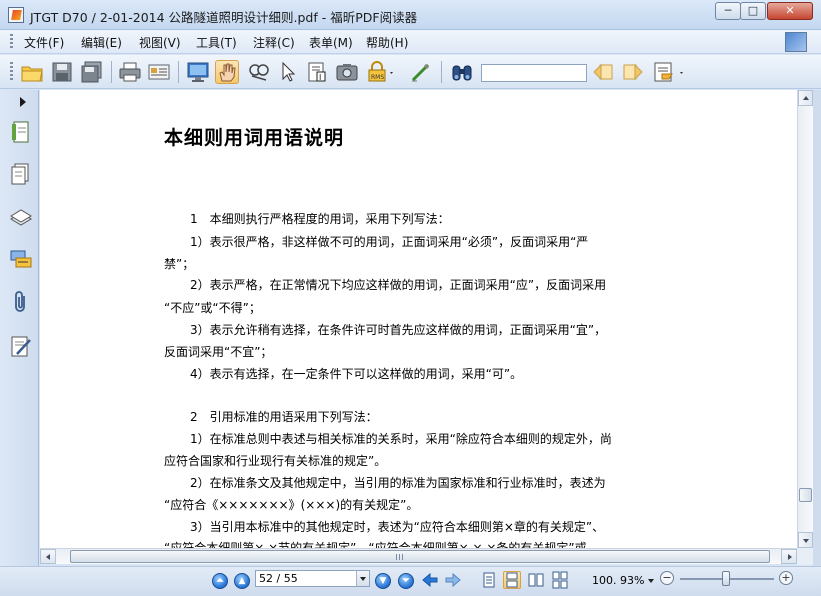 Image resolution: width=821 pixels, height=596 pixels. What do you see at coordinates (284, 417) in the screenshot?
I see `doc-line: 2 引用标准的用语采用下列写法：` at bounding box center [284, 417].